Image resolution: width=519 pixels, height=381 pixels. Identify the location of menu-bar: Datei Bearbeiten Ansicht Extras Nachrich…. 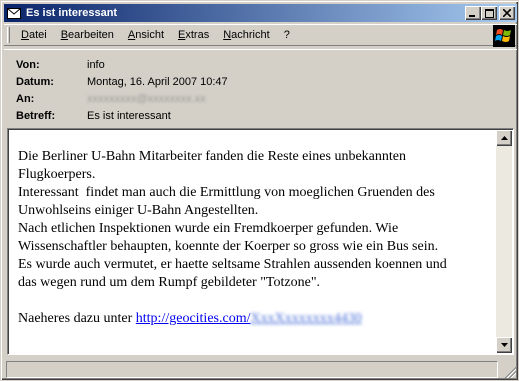
(260, 35).